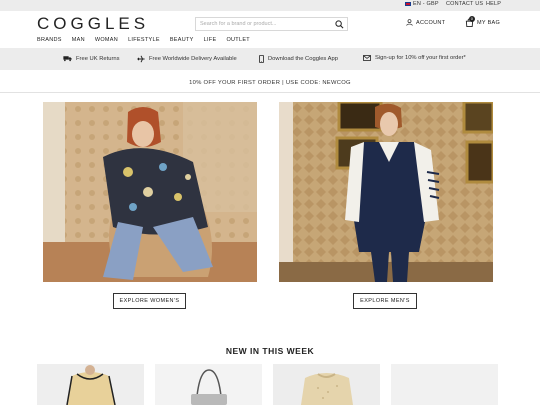  What do you see at coordinates (261, 59) in the screenshot?
I see `phone-icon` at bounding box center [261, 59].